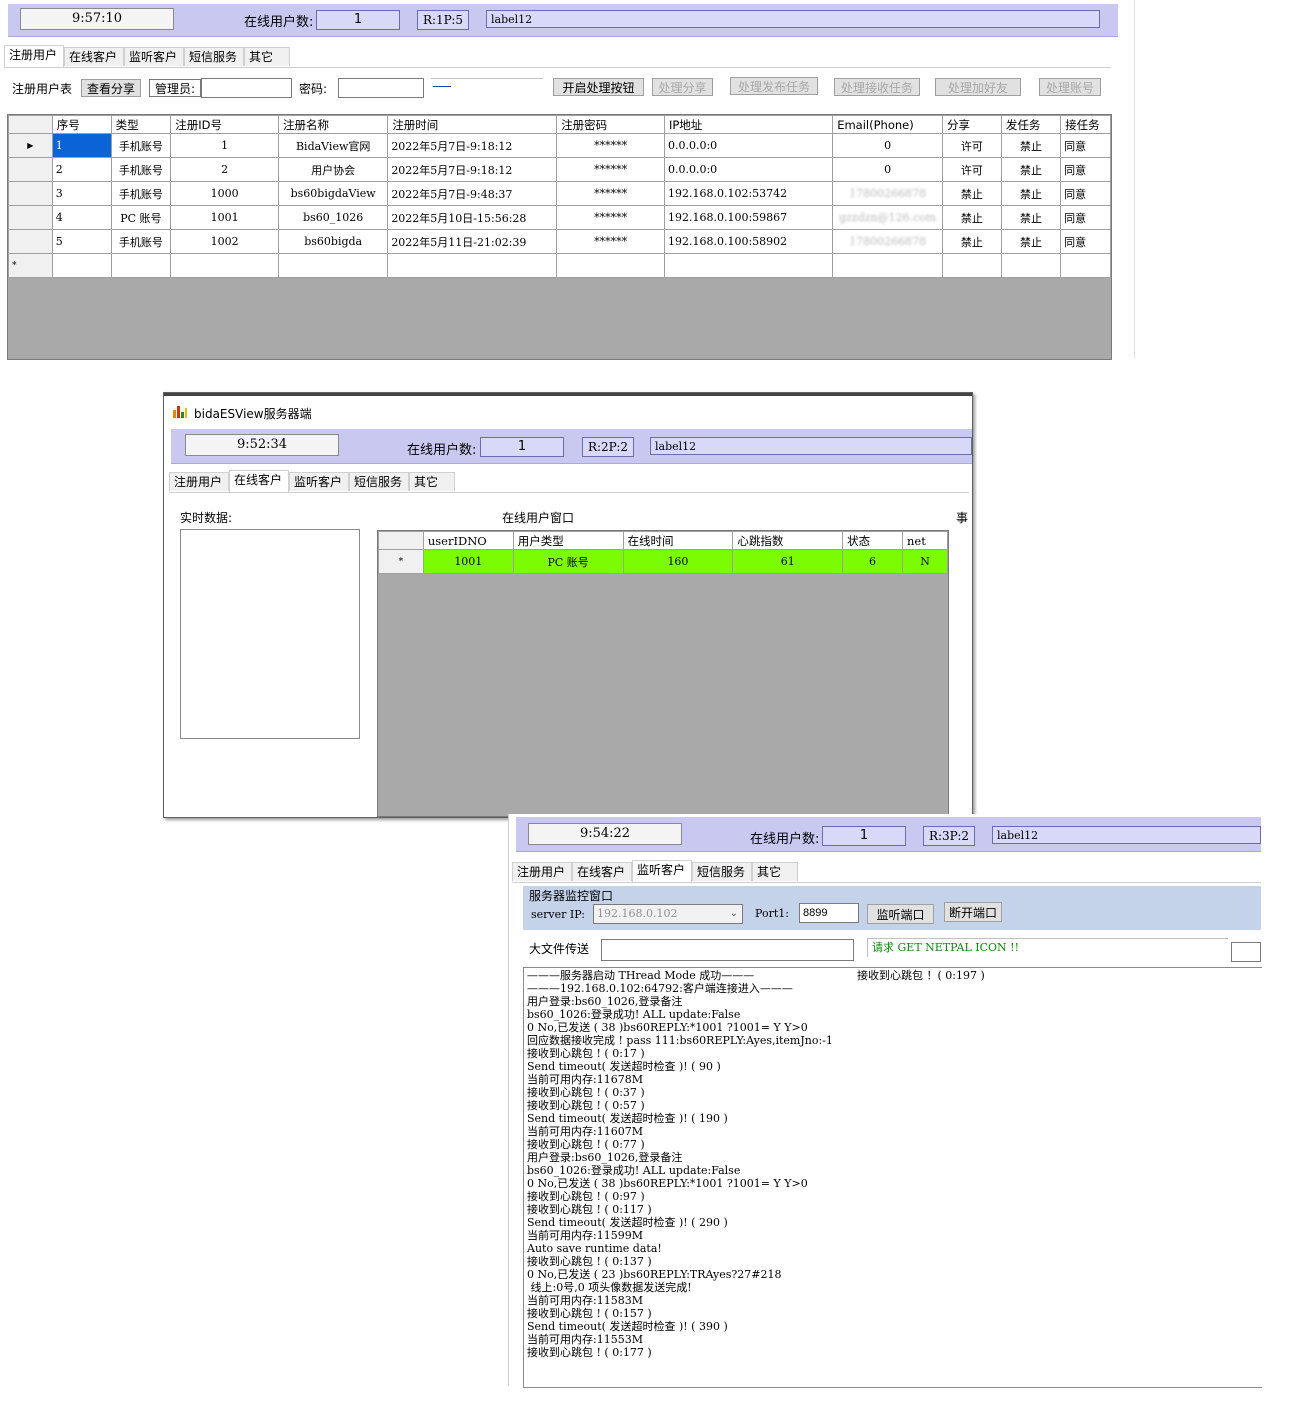 The image size is (1300, 1415). Describe the element at coordinates (472, 217) in the screenshot. I see `cell-time: 2022年5月10日-15:56:28` at that location.